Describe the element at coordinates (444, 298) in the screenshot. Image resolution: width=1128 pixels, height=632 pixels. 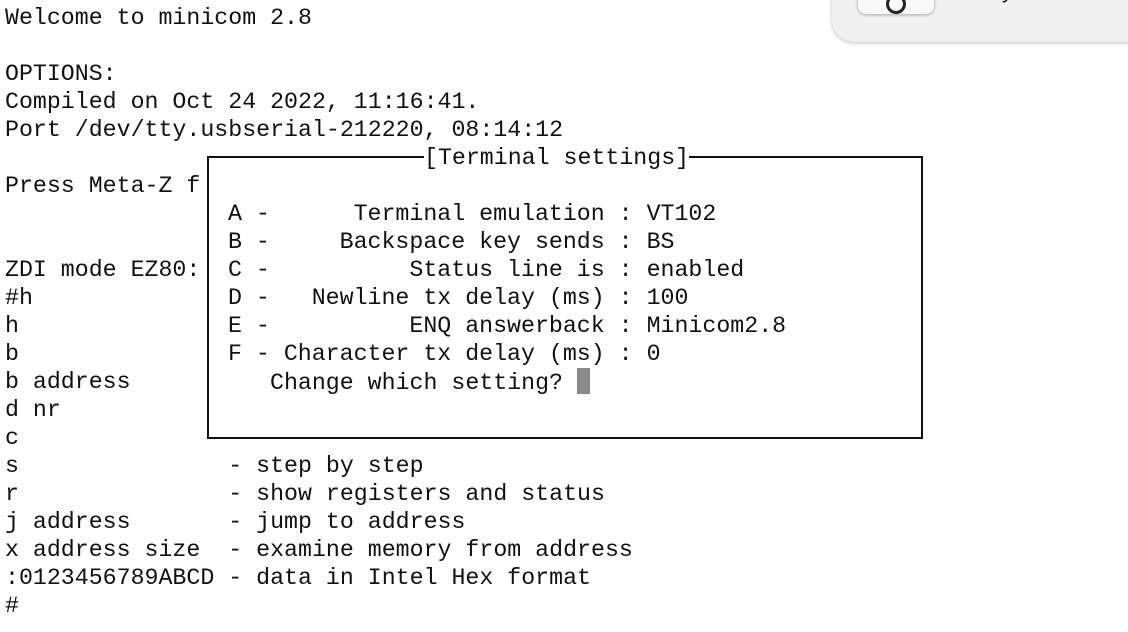
I see `setting-label: Newline tx delay (ms)` at that location.